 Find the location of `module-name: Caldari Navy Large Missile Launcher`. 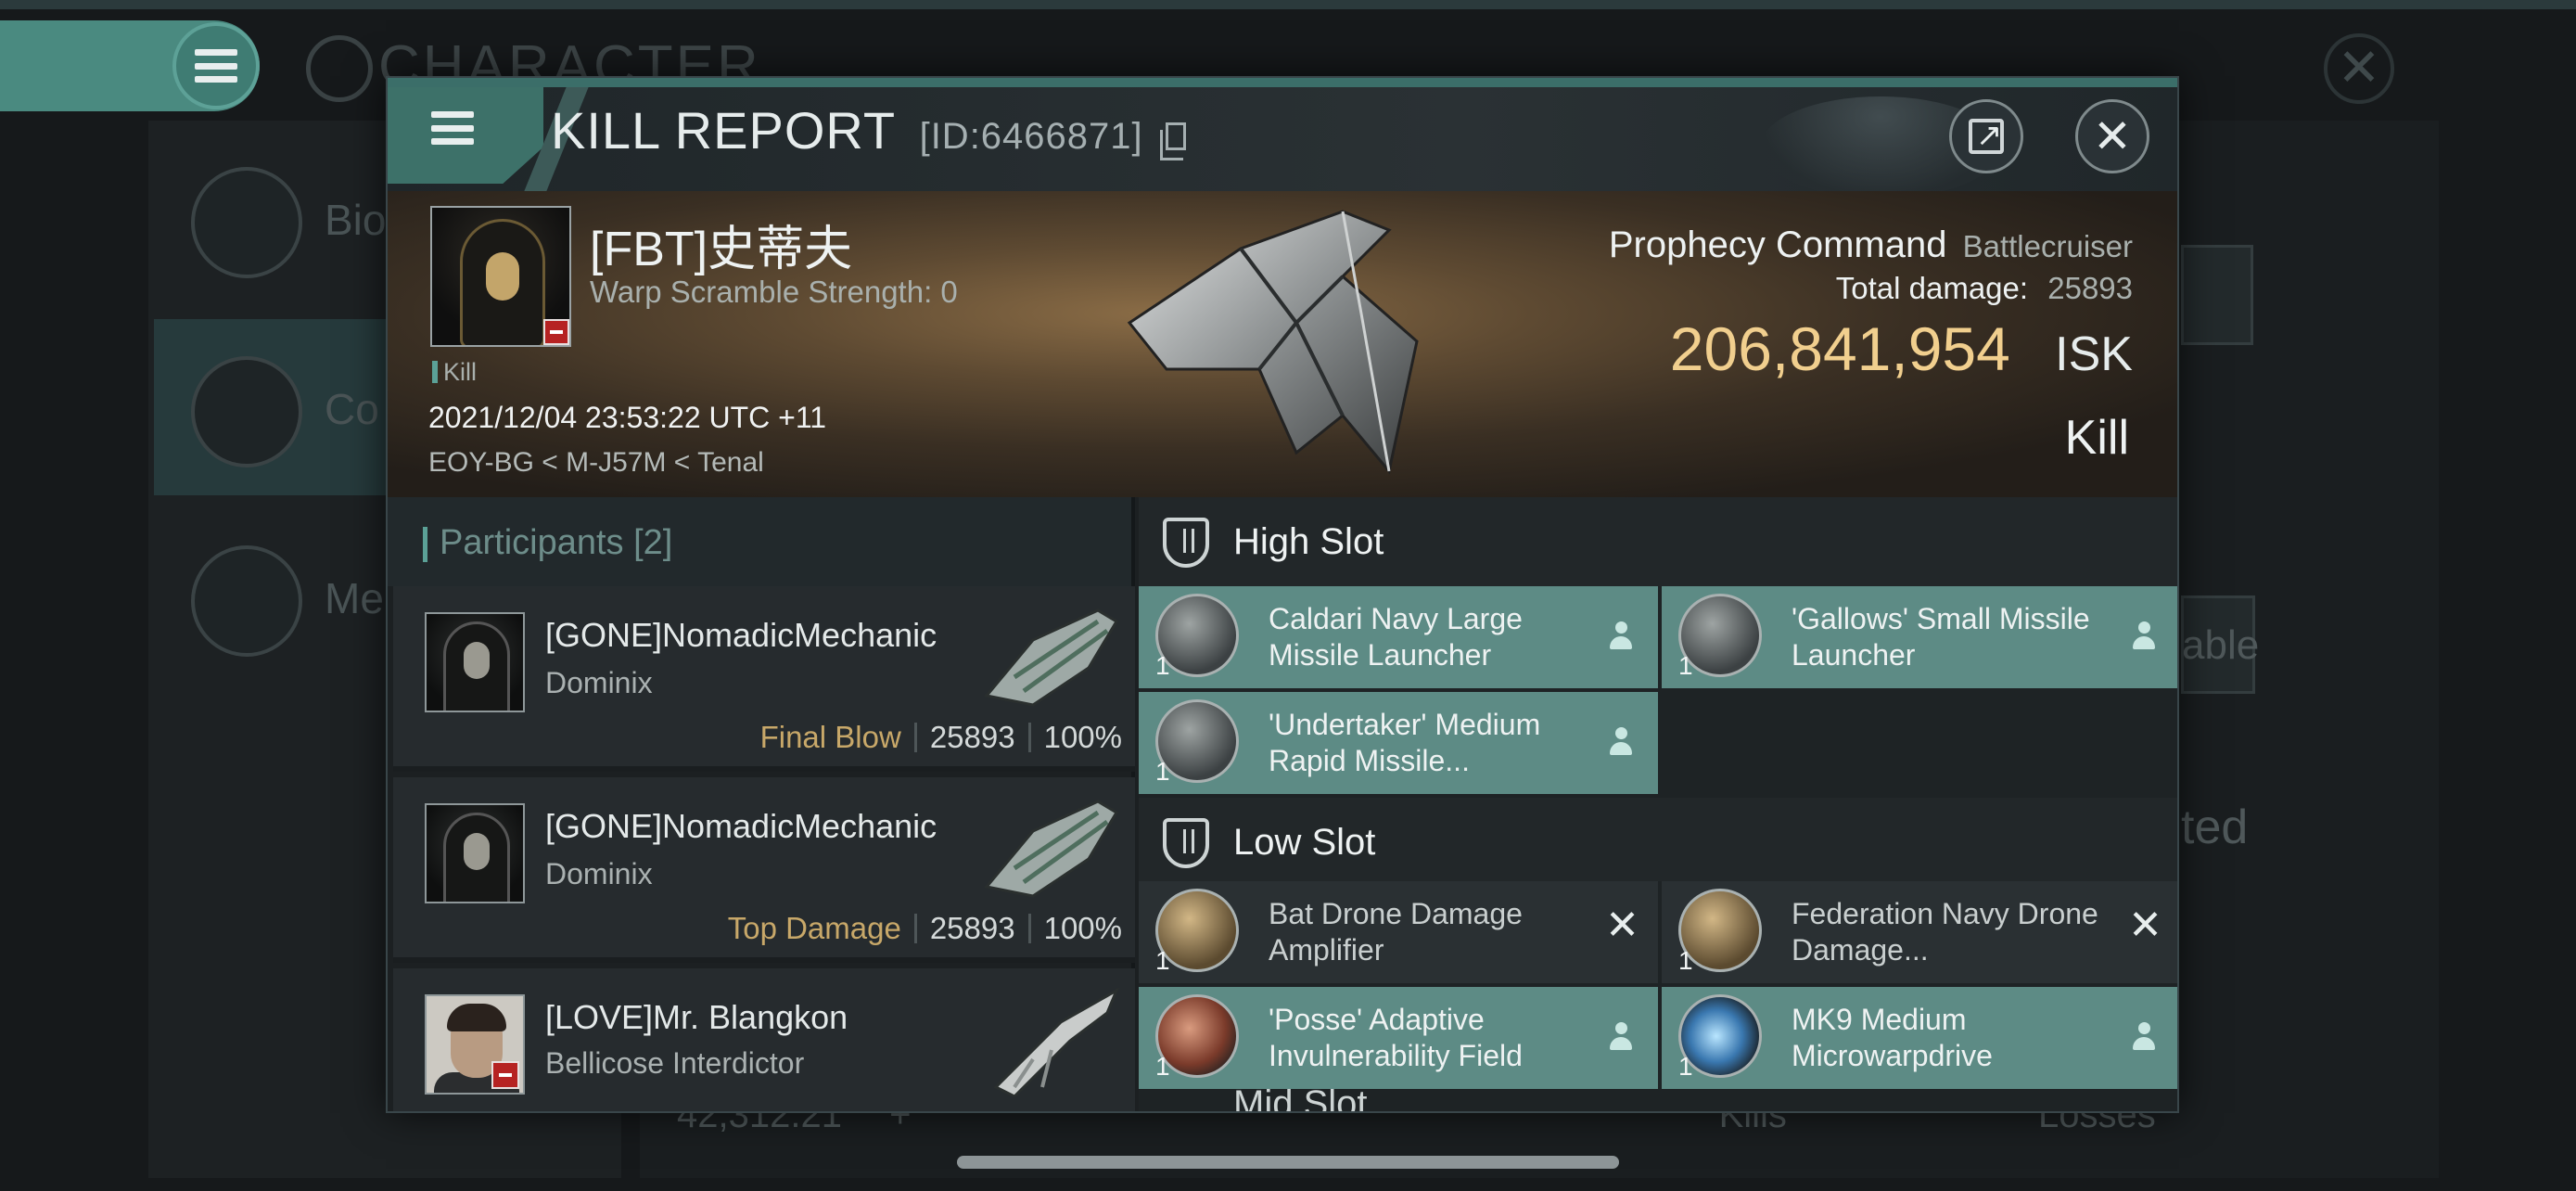

module-name: Caldari Navy Large Missile Launcher is located at coordinates (1396, 637).